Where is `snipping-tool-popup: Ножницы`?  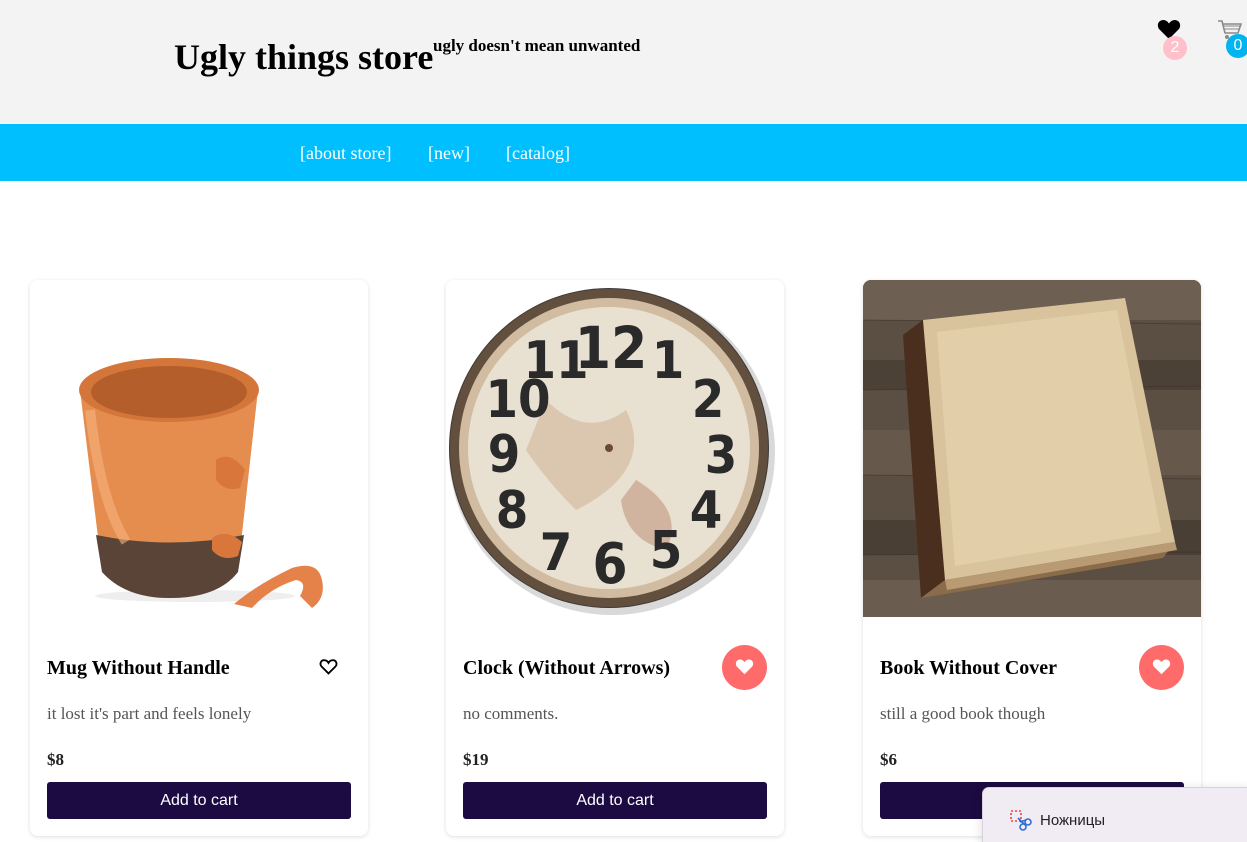 snipping-tool-popup: Ножницы is located at coordinates (1114, 814).